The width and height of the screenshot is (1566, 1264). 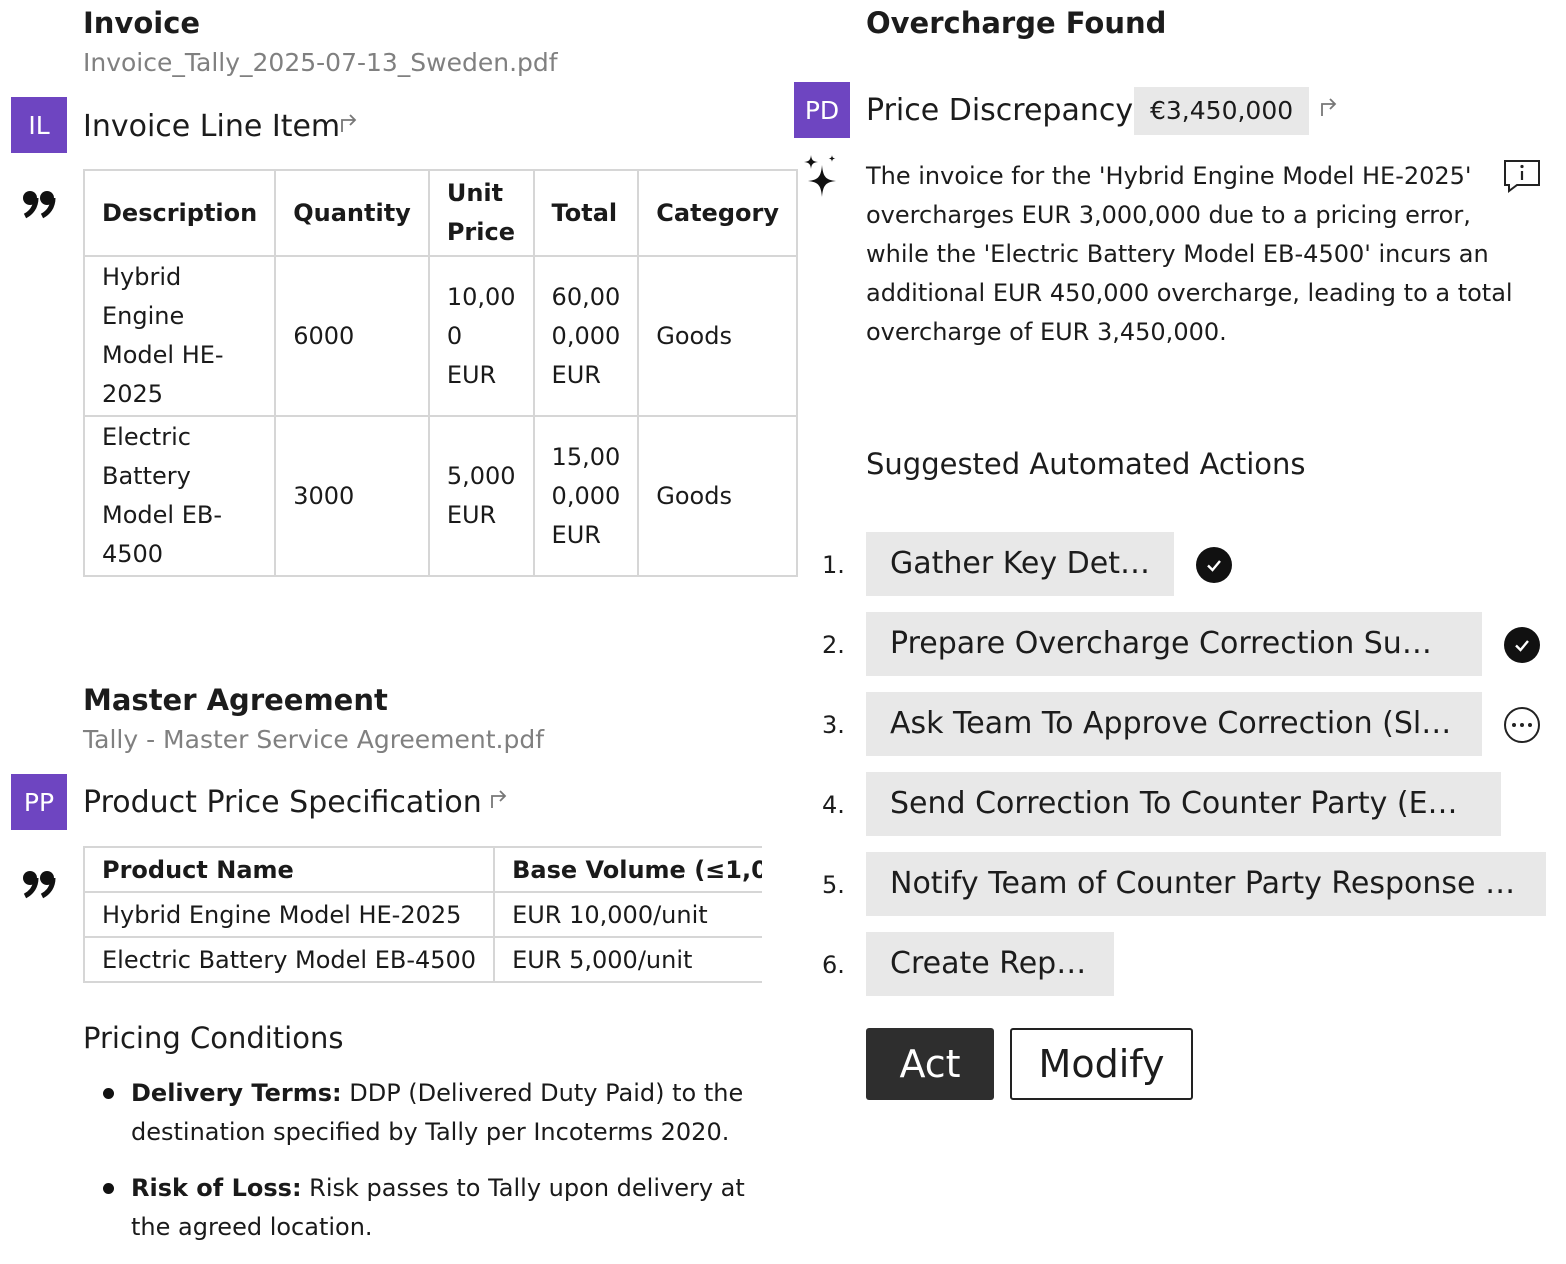 What do you see at coordinates (313, 739) in the screenshot?
I see `agreement-filename: Tally - Master Service Agreement.pdf` at bounding box center [313, 739].